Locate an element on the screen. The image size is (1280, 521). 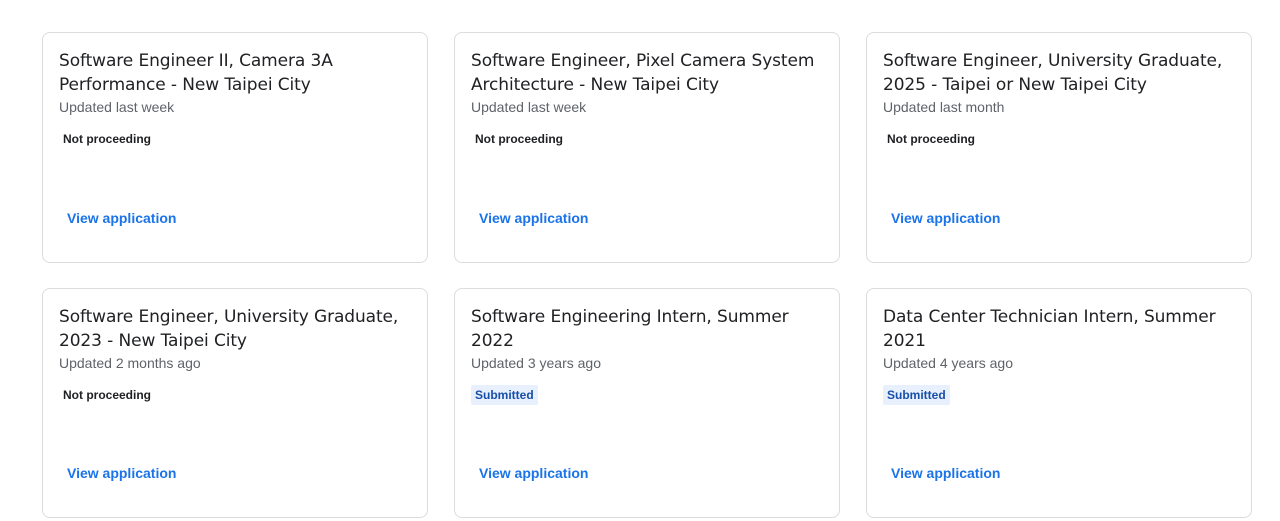
application-updated: Updated 4 years ago is located at coordinates (948, 363).